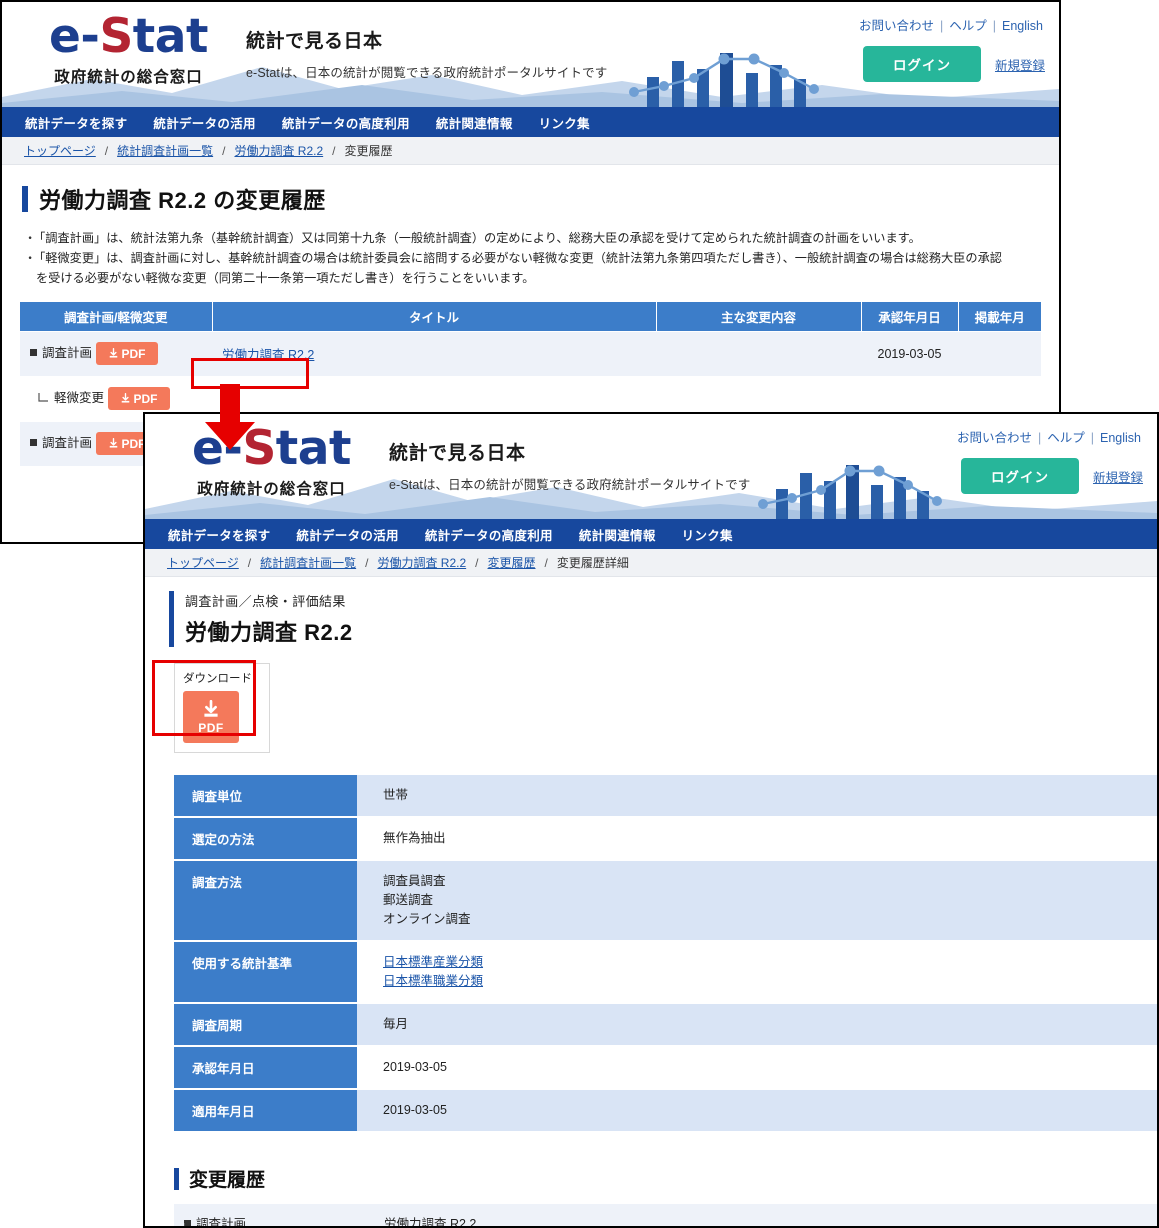 The height and width of the screenshot is (1228, 1159). Describe the element at coordinates (116, 317) in the screenshot. I see `col-header-plan-type: 調査計画/軽微変更` at that location.